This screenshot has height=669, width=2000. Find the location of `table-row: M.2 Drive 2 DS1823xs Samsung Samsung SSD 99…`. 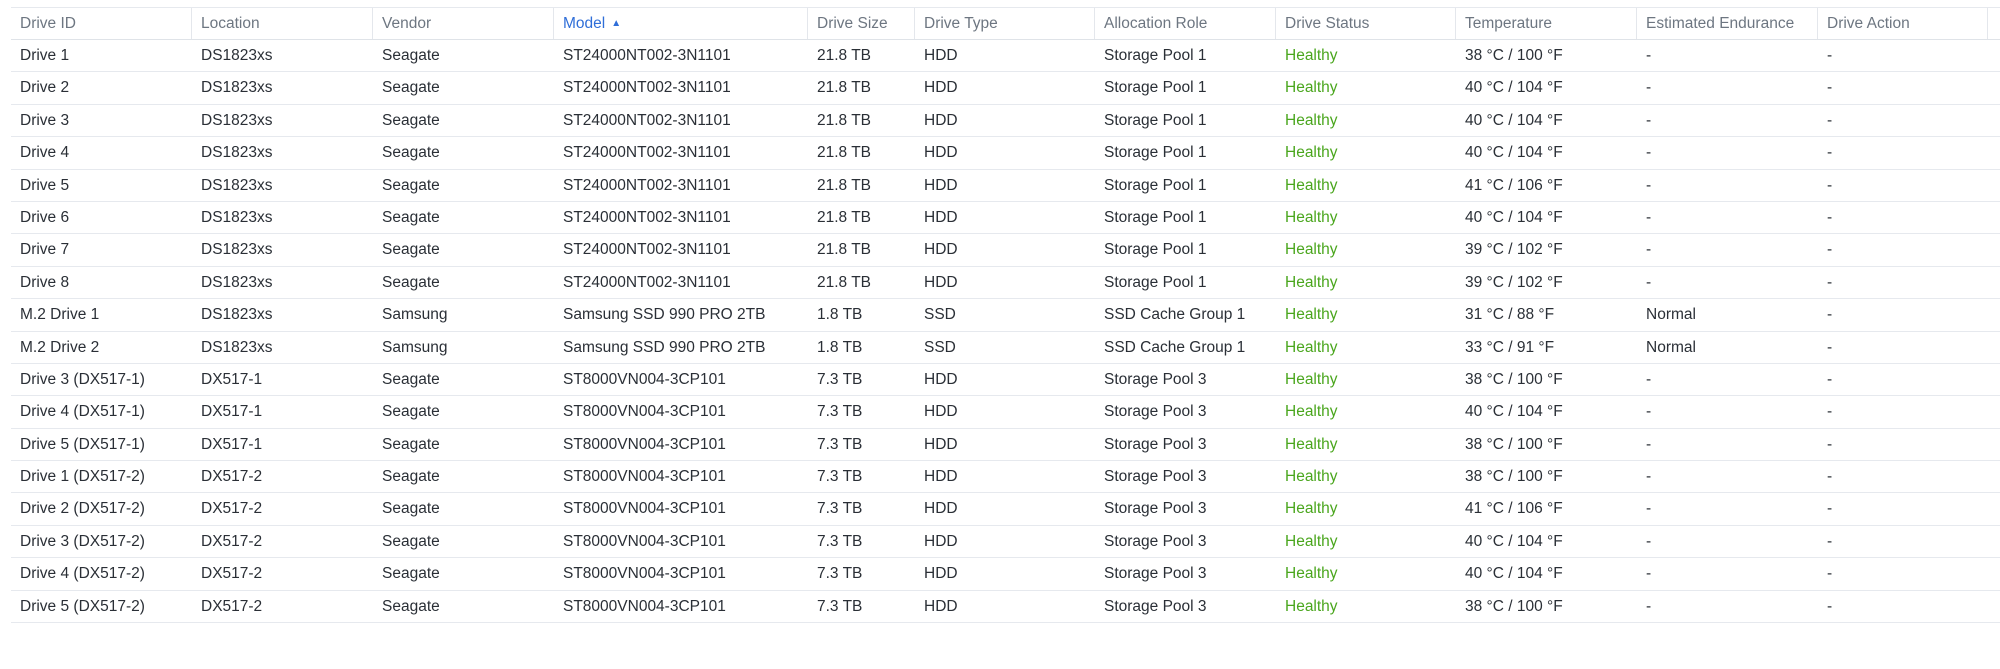

table-row: M.2 Drive 2 DS1823xs Samsung Samsung SSD 99… is located at coordinates (1005, 348).